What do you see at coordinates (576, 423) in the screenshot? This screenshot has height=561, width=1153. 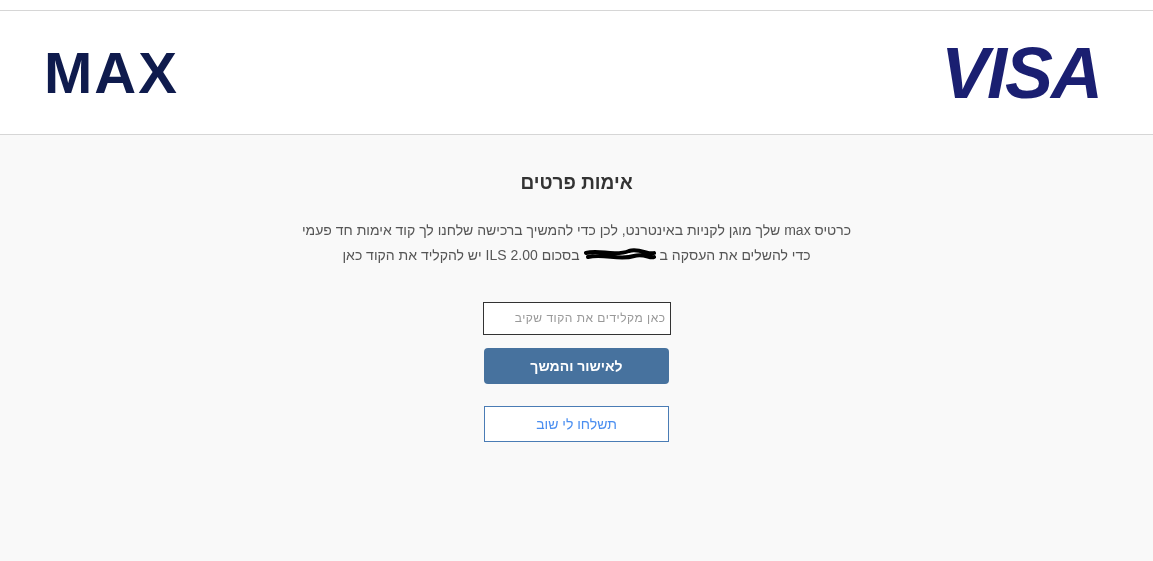 I see `resend-button: תשלחו לי שוב` at bounding box center [576, 423].